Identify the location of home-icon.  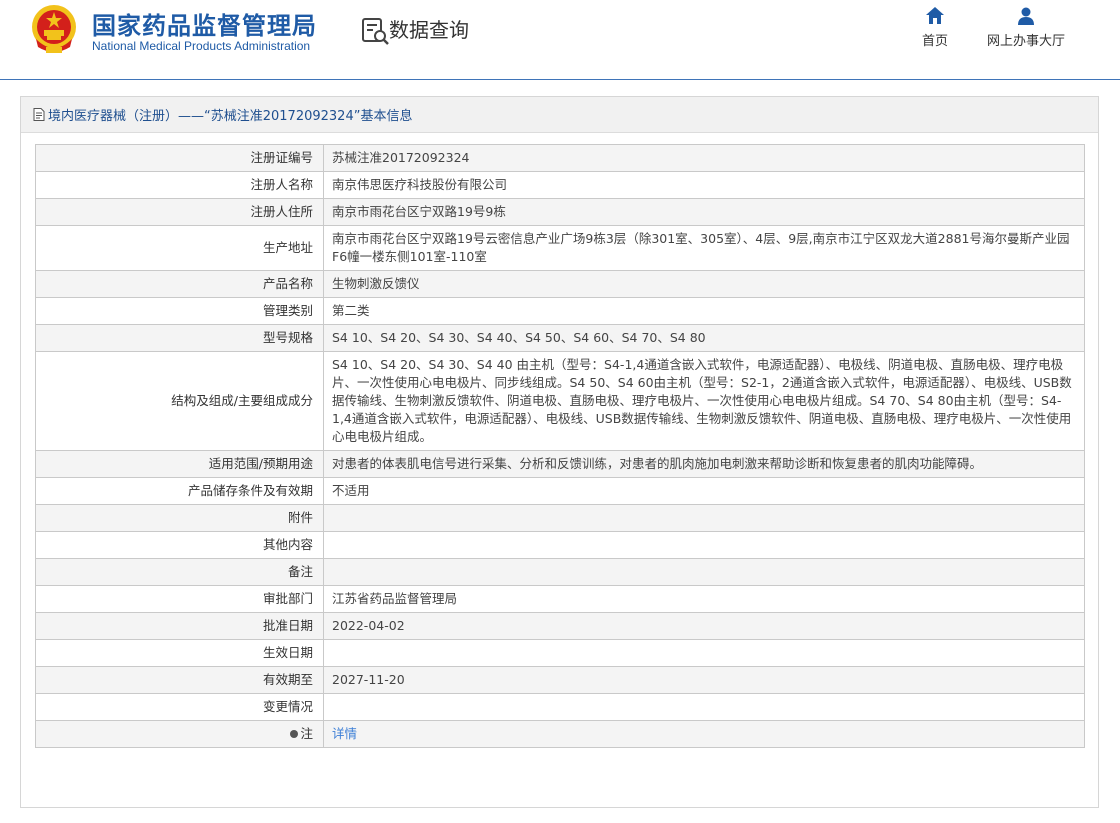
(935, 15).